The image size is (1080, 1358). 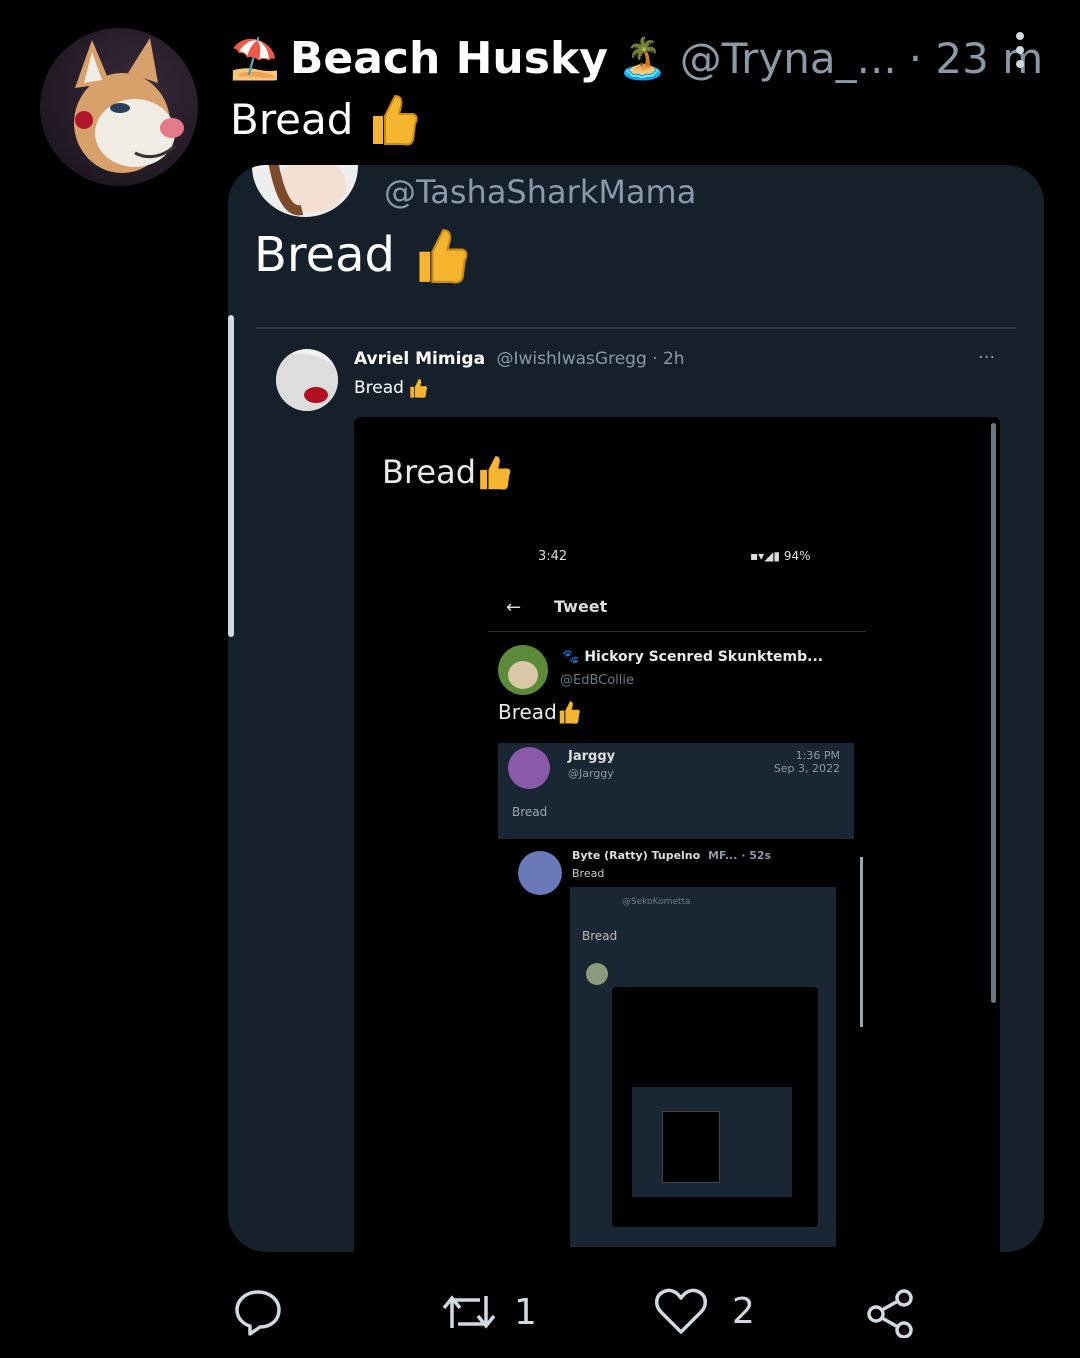 What do you see at coordinates (597, 974) in the screenshot?
I see `deep-avatar` at bounding box center [597, 974].